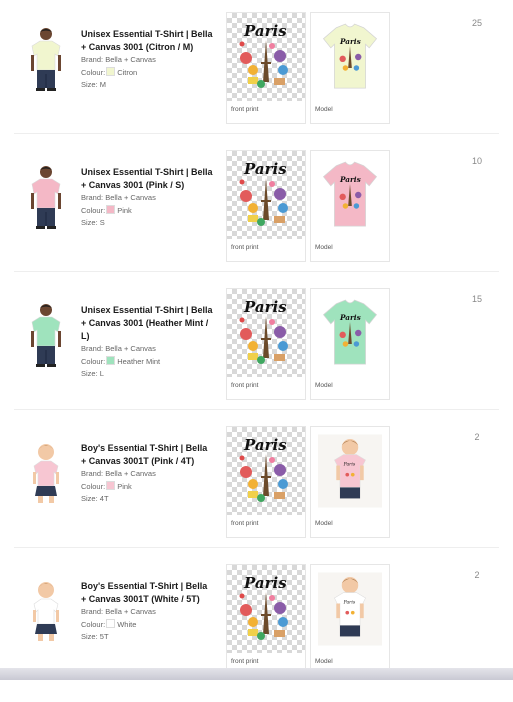  I want to click on product-size: Size: M, so click(94, 84).